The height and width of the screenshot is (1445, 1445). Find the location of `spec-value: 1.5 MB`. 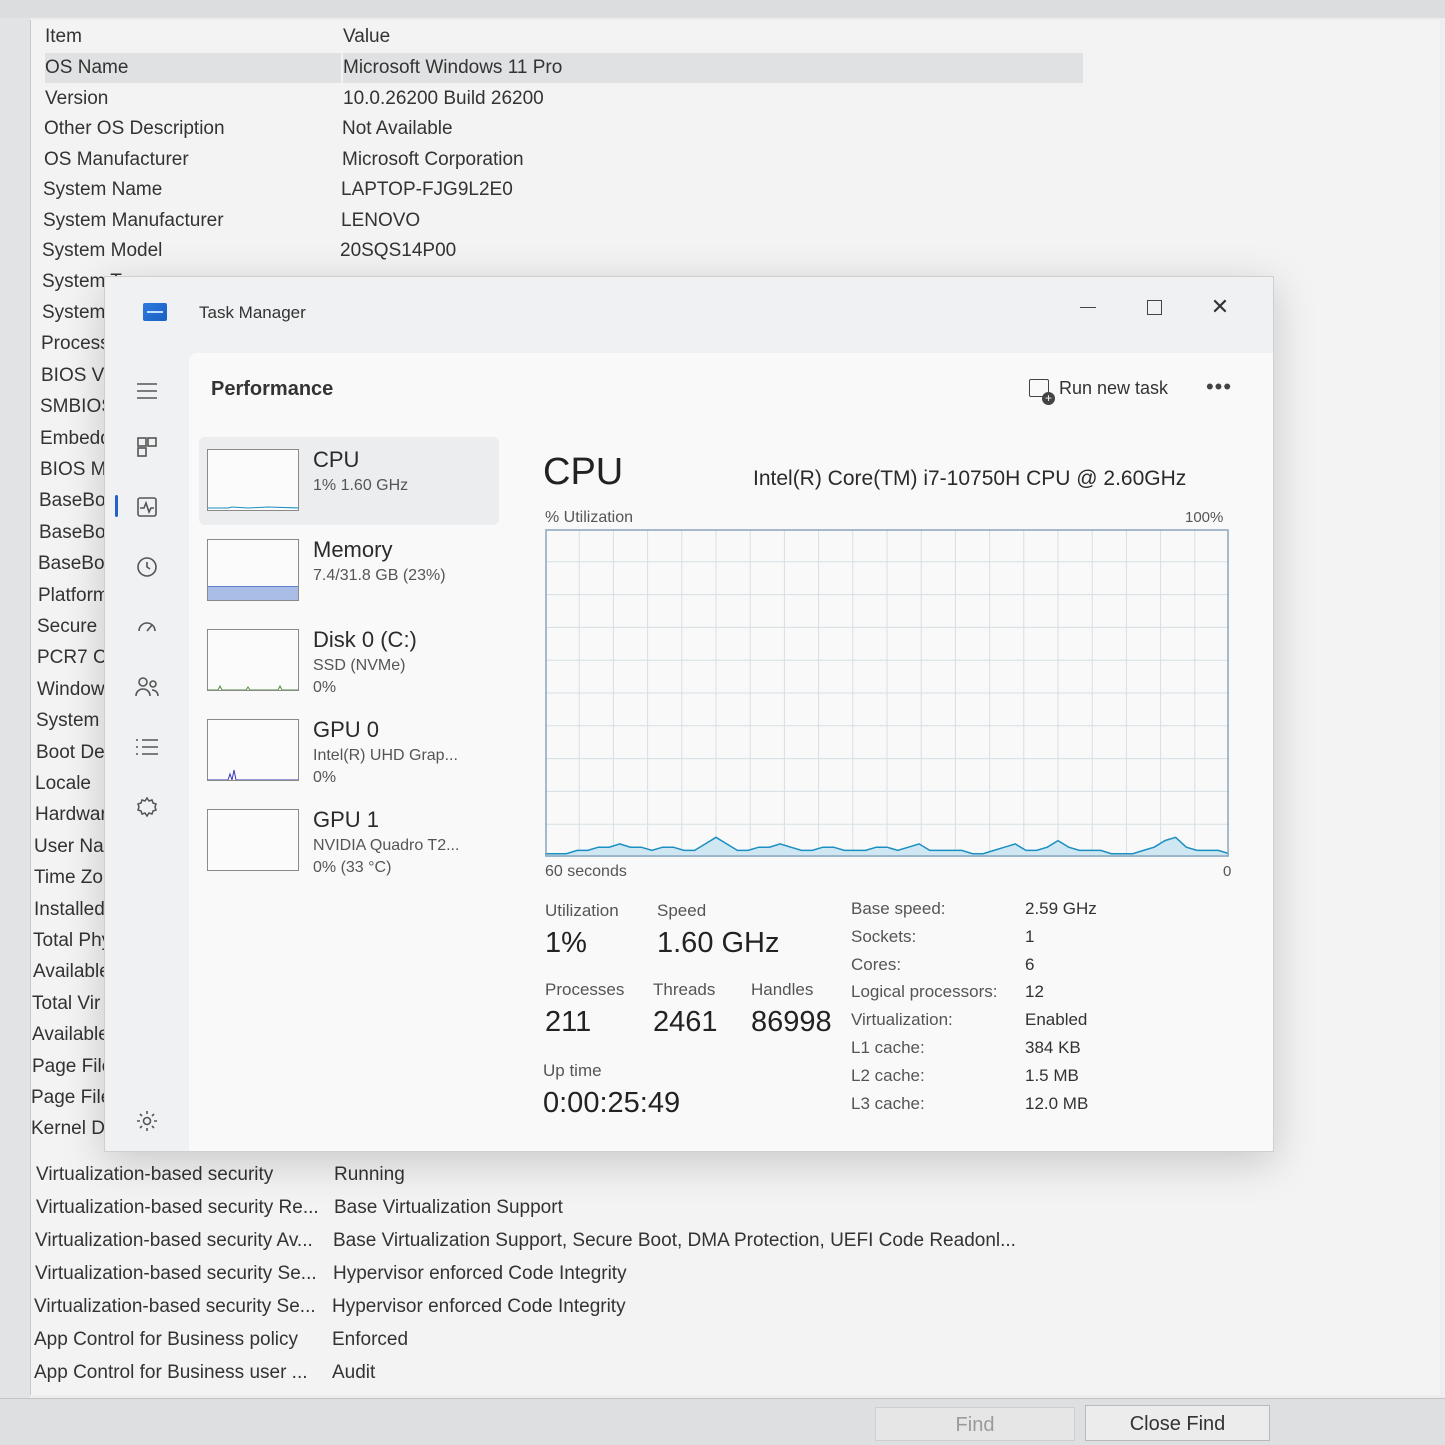

spec-value: 1.5 MB is located at coordinates (1052, 1075).